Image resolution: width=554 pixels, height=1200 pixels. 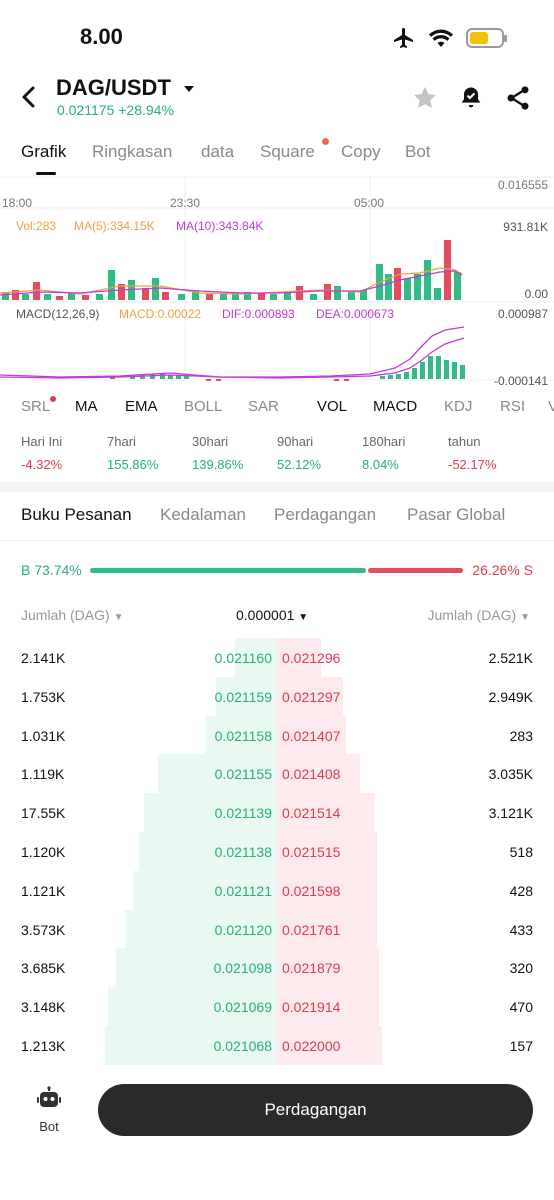 What do you see at coordinates (86, 406) in the screenshot?
I see `indicator-ma: MA` at bounding box center [86, 406].